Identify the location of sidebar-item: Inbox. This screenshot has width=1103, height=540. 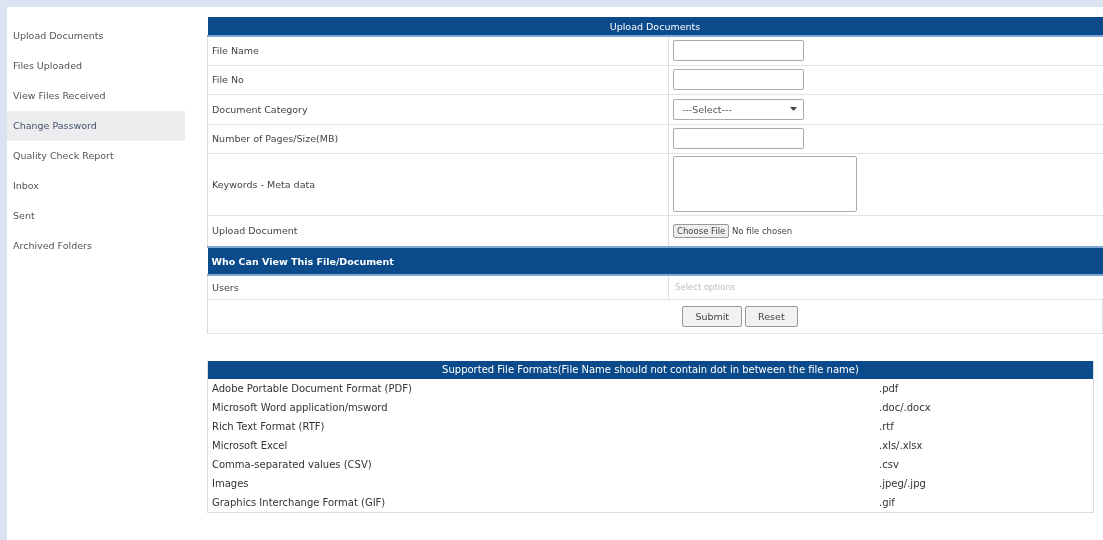
(96, 186).